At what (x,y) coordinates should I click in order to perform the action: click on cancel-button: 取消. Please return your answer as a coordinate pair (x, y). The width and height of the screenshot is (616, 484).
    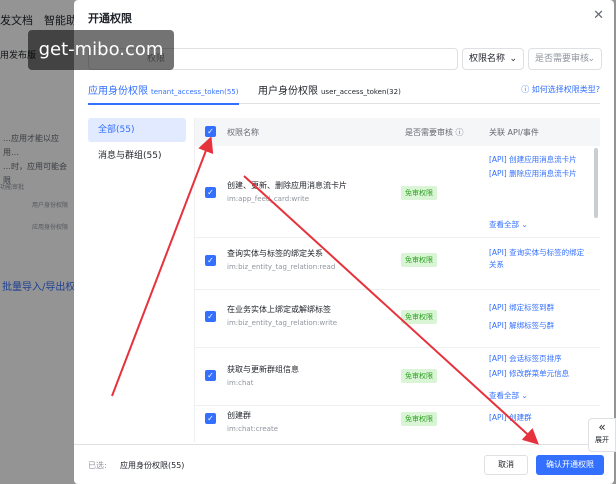
    Looking at the image, I should click on (506, 465).